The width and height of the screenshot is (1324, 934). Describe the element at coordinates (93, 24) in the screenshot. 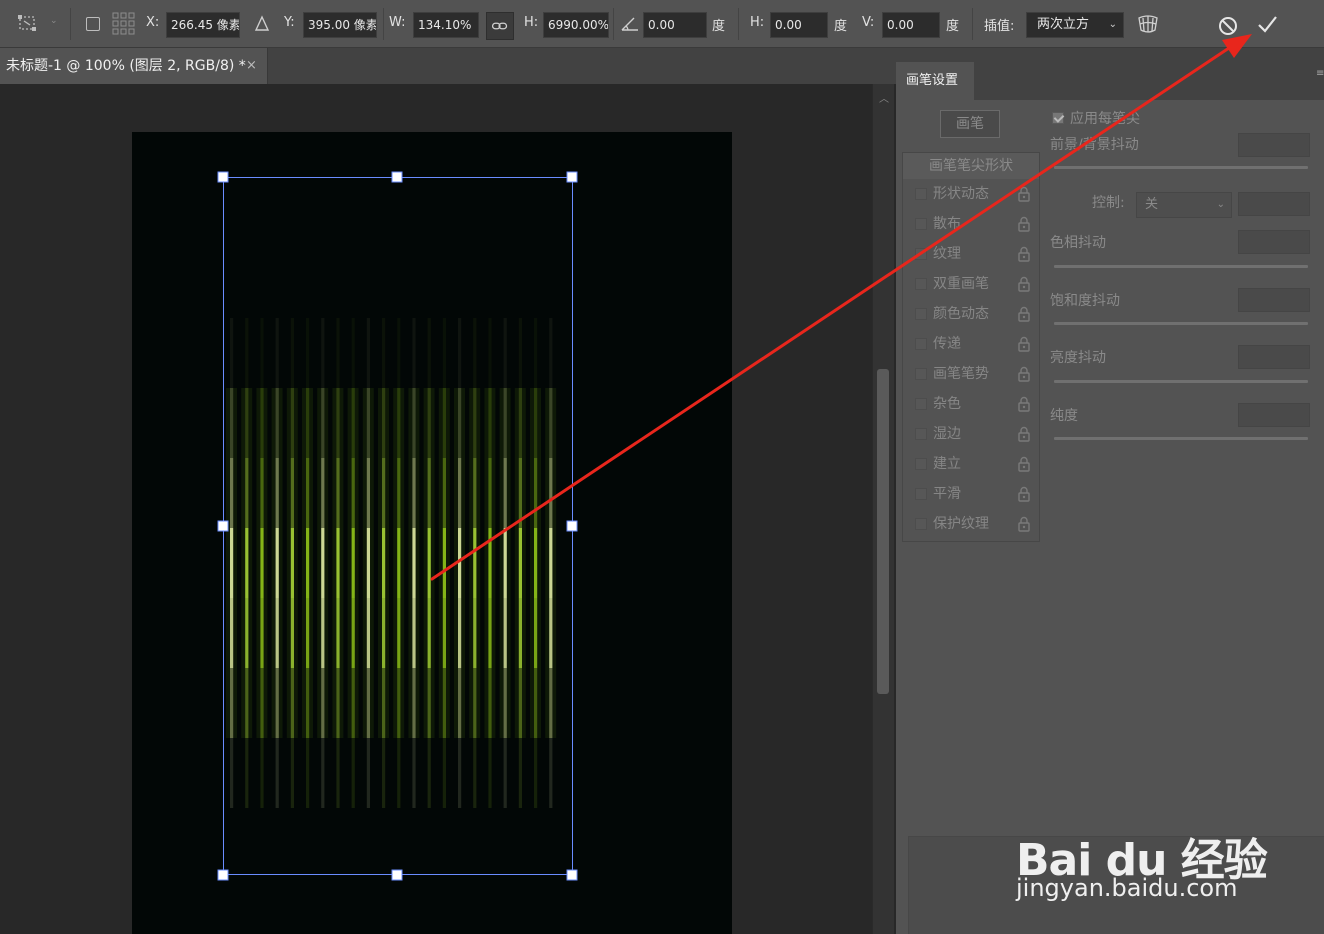

I see `reference-point-checkbox` at that location.